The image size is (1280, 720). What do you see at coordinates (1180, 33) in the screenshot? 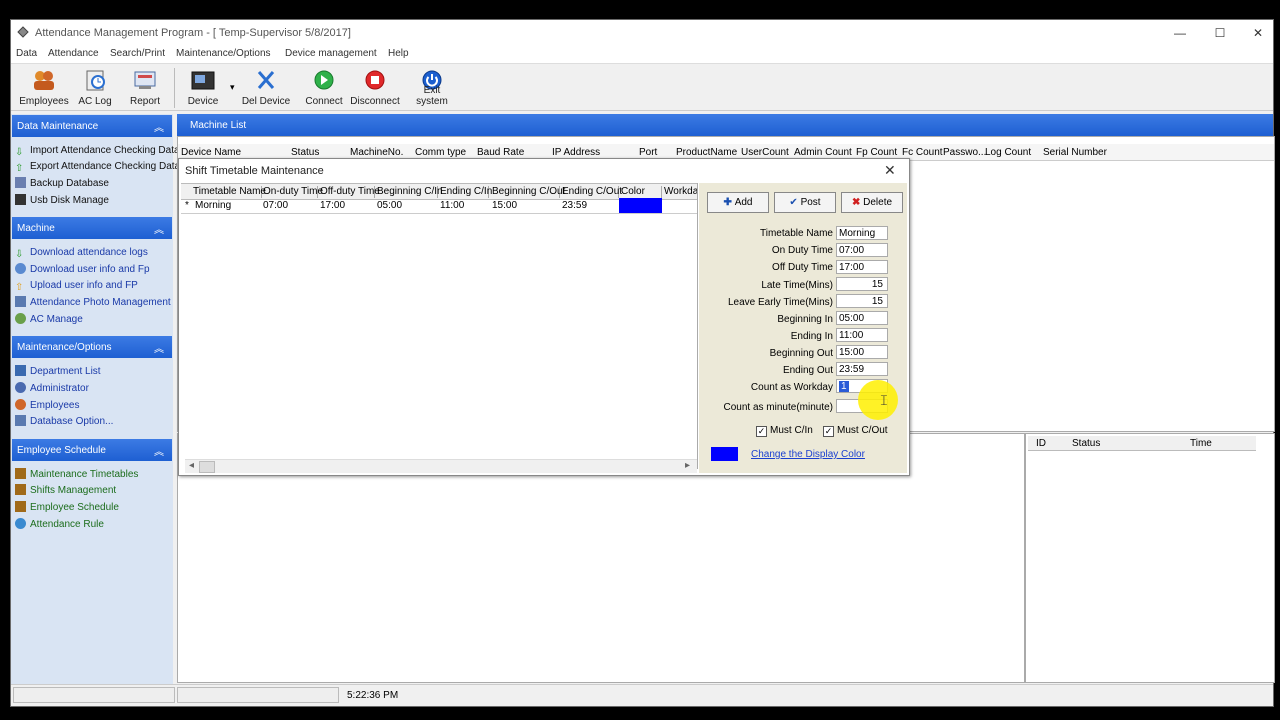
I see `minimize-button: —` at bounding box center [1180, 33].